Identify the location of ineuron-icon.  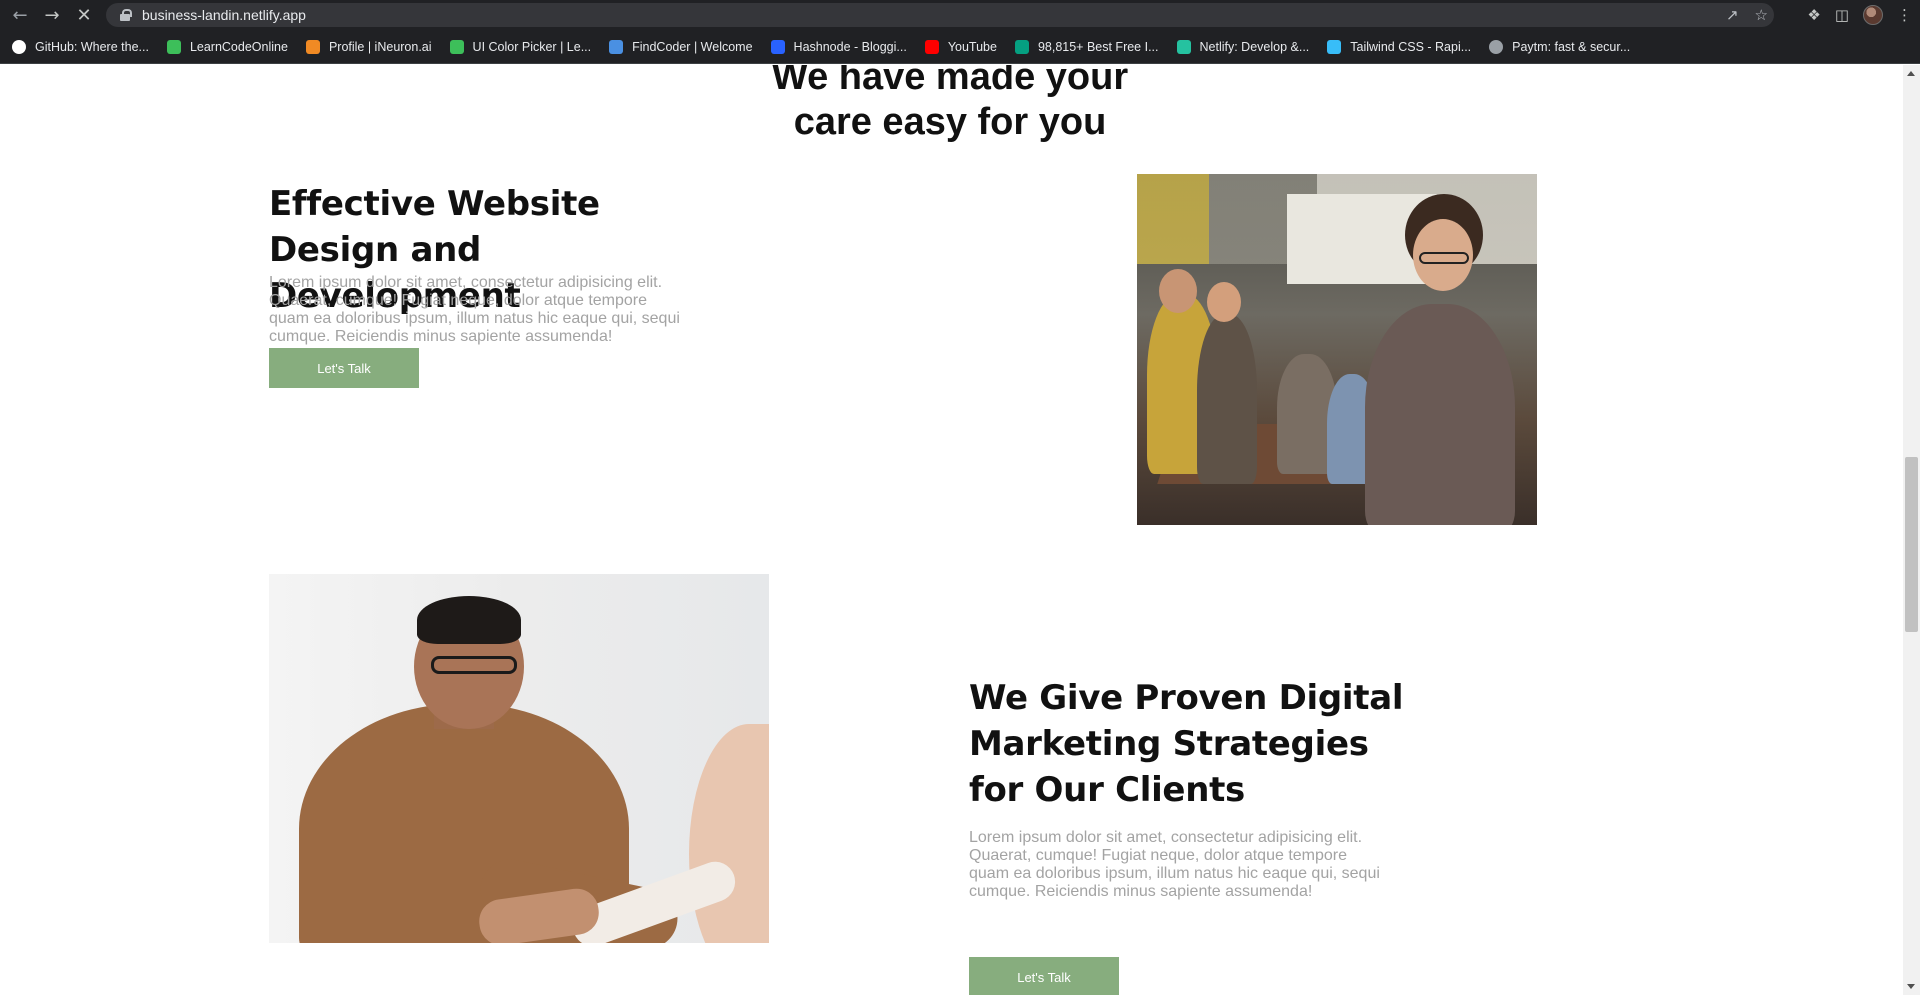
(312, 46).